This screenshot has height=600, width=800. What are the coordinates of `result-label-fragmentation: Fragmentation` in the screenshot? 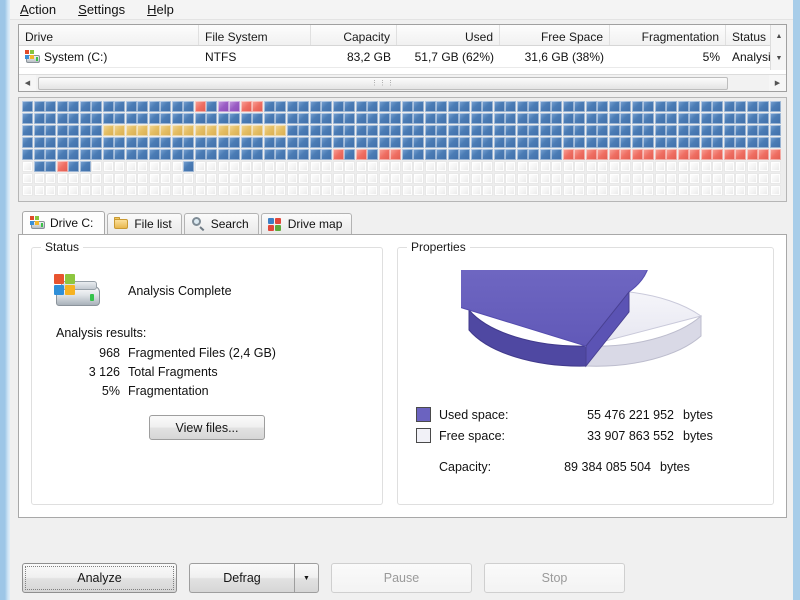 It's located at (168, 391).